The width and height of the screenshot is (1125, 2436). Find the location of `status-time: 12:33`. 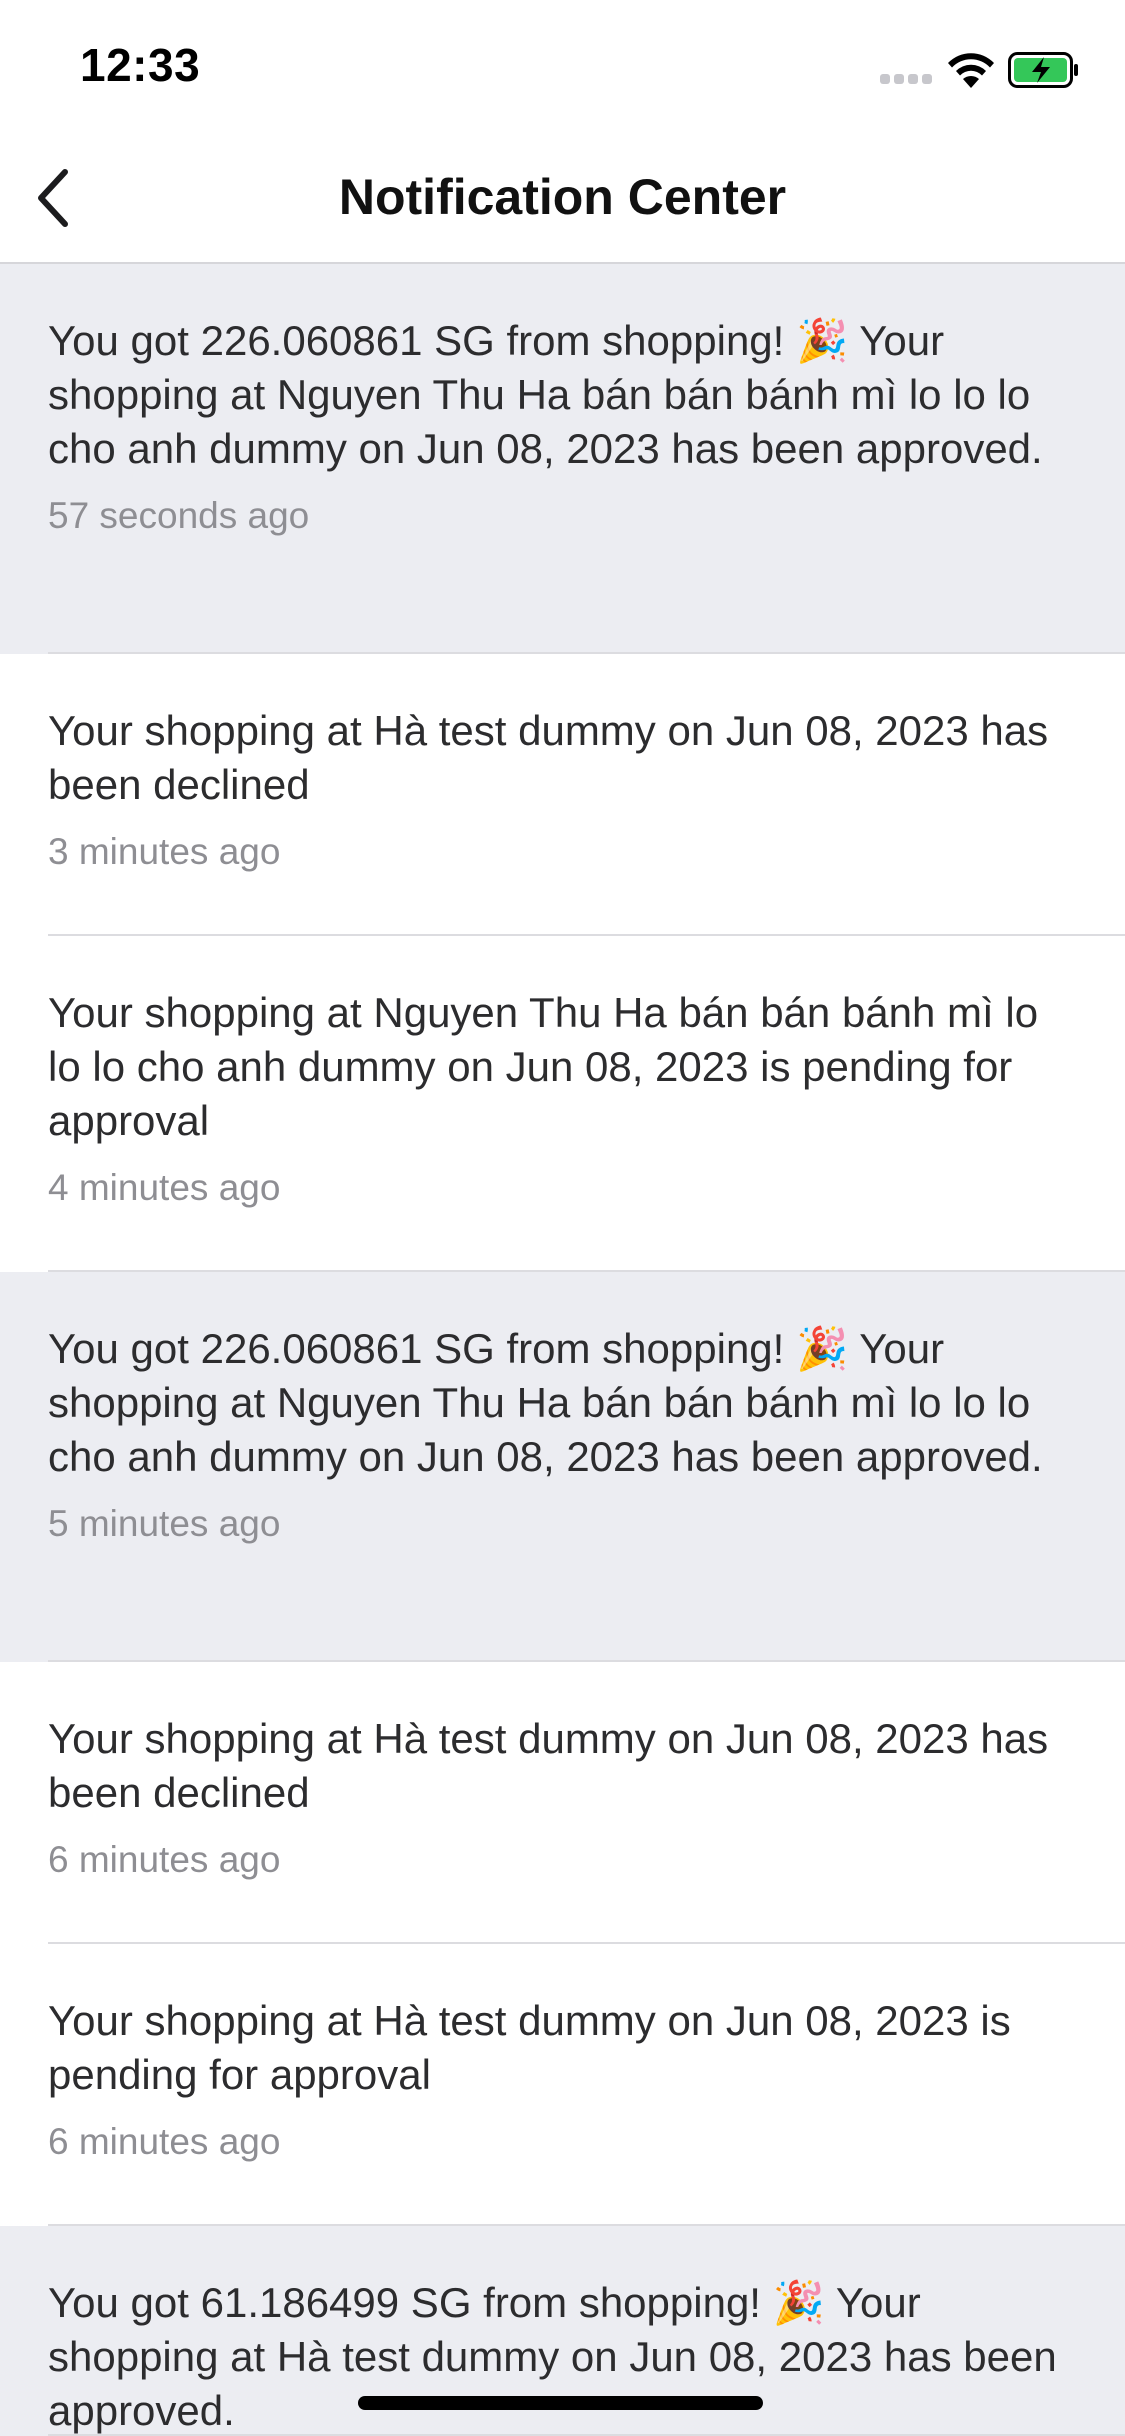

status-time: 12:33 is located at coordinates (140, 65).